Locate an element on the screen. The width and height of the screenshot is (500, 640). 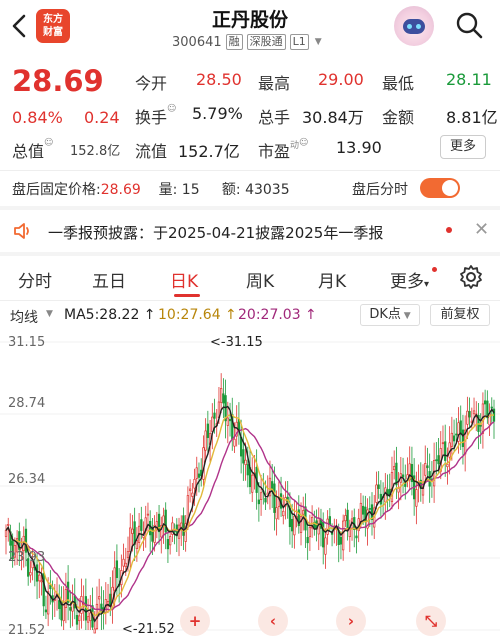
chart-tabs: 分时 五日 日K 周K 月K 更多▾ is located at coordinates (250, 278).